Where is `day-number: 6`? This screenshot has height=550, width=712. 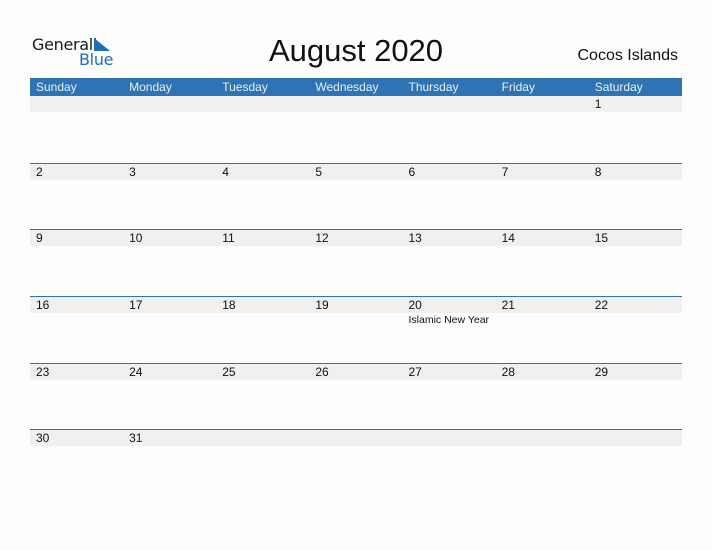
day-number: 6 is located at coordinates (449, 171).